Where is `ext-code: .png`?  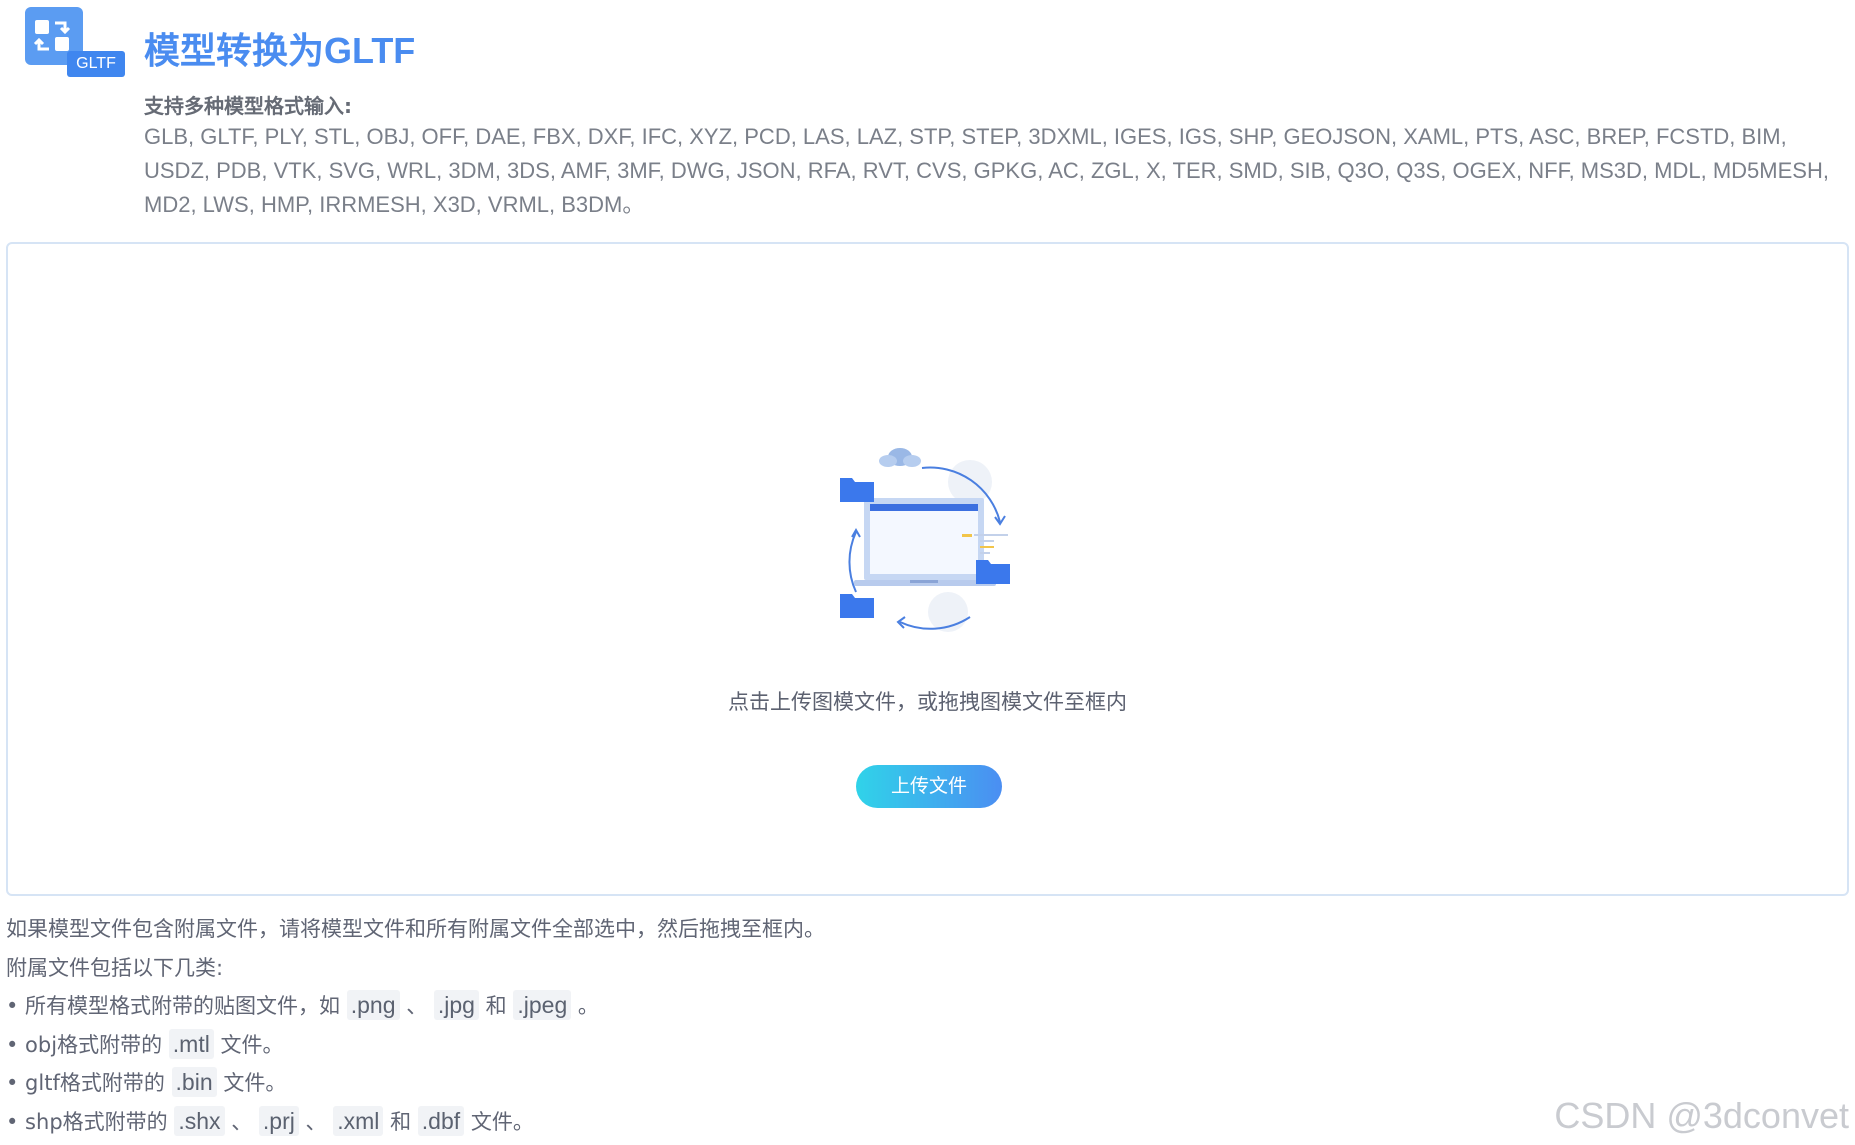
ext-code: .png is located at coordinates (373, 1005).